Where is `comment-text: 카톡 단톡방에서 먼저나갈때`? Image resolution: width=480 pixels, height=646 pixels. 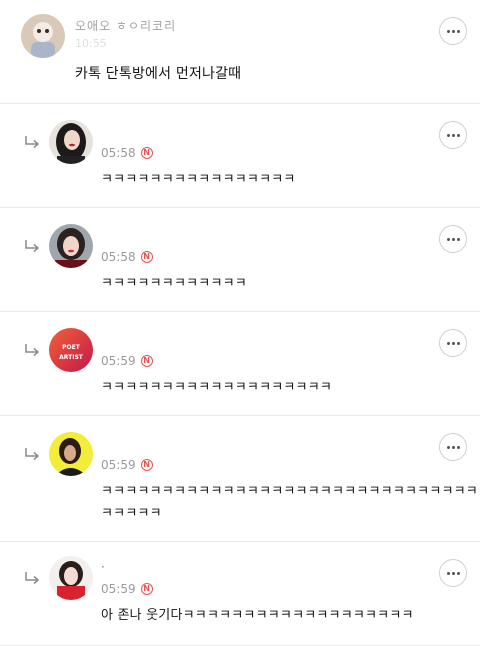 comment-text: 카톡 단톡방에서 먼저나갈때 is located at coordinates (158, 74).